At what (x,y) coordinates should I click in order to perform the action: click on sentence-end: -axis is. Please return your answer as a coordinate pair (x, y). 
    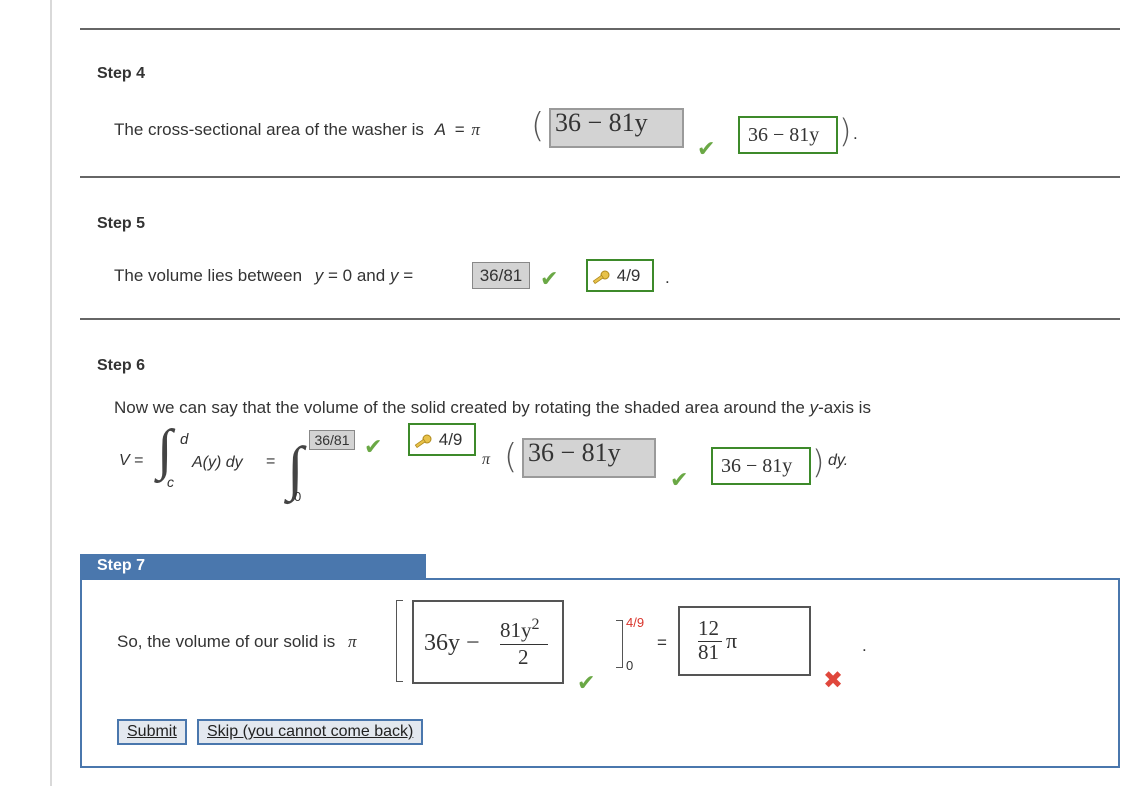
    Looking at the image, I should click on (844, 407).